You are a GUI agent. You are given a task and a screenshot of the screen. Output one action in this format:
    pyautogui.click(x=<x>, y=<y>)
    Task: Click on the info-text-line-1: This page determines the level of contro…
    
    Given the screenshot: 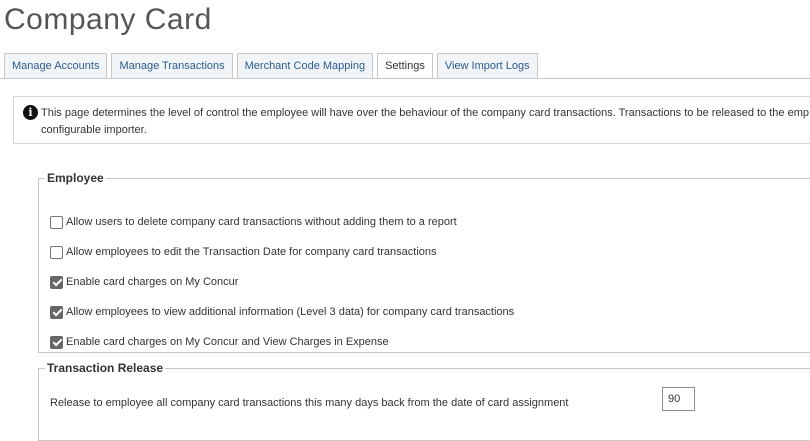 What is the action you would take?
    pyautogui.click(x=425, y=113)
    